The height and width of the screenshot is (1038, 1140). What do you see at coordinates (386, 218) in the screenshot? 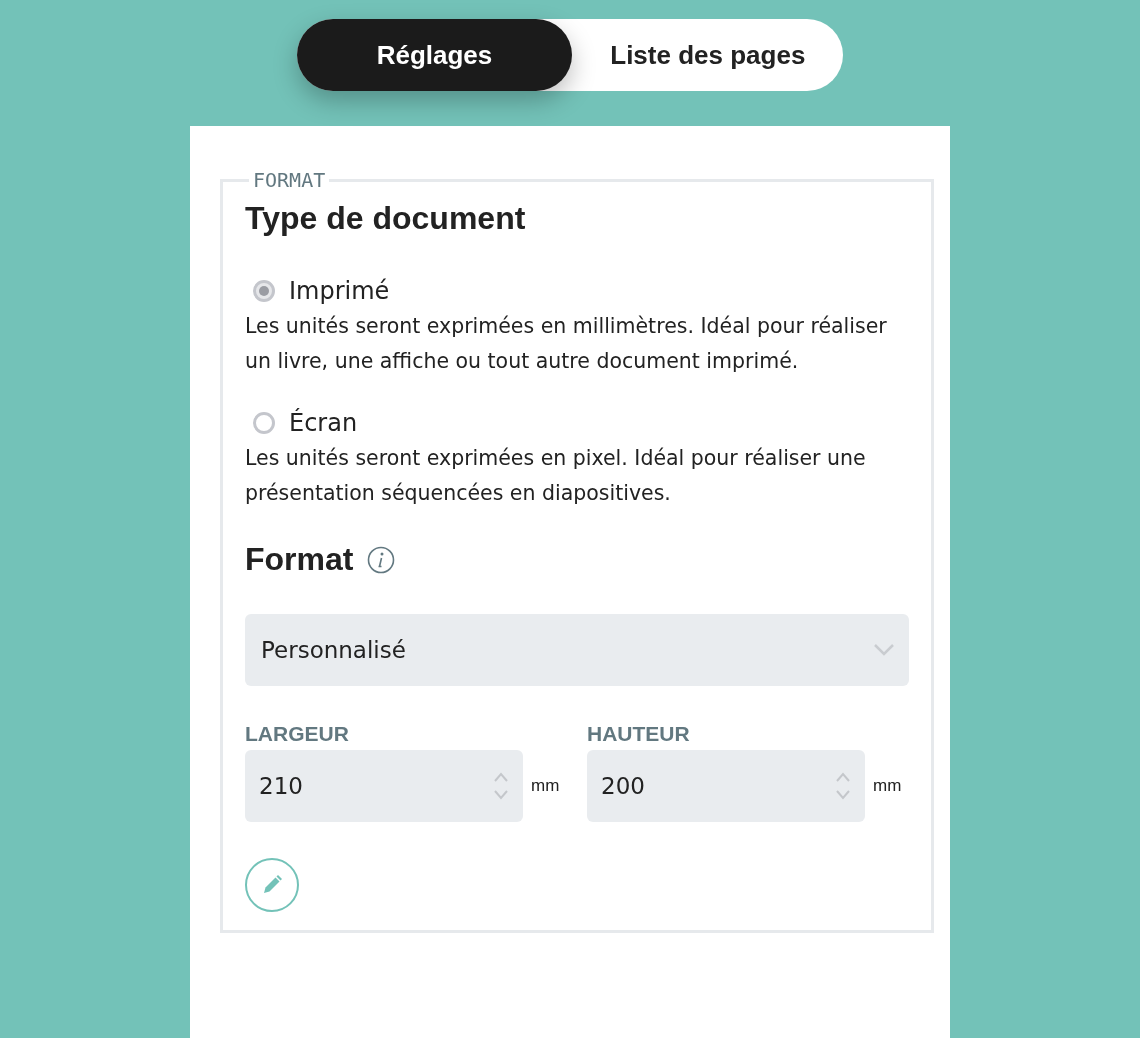
I see `section-heading: Type de document` at bounding box center [386, 218].